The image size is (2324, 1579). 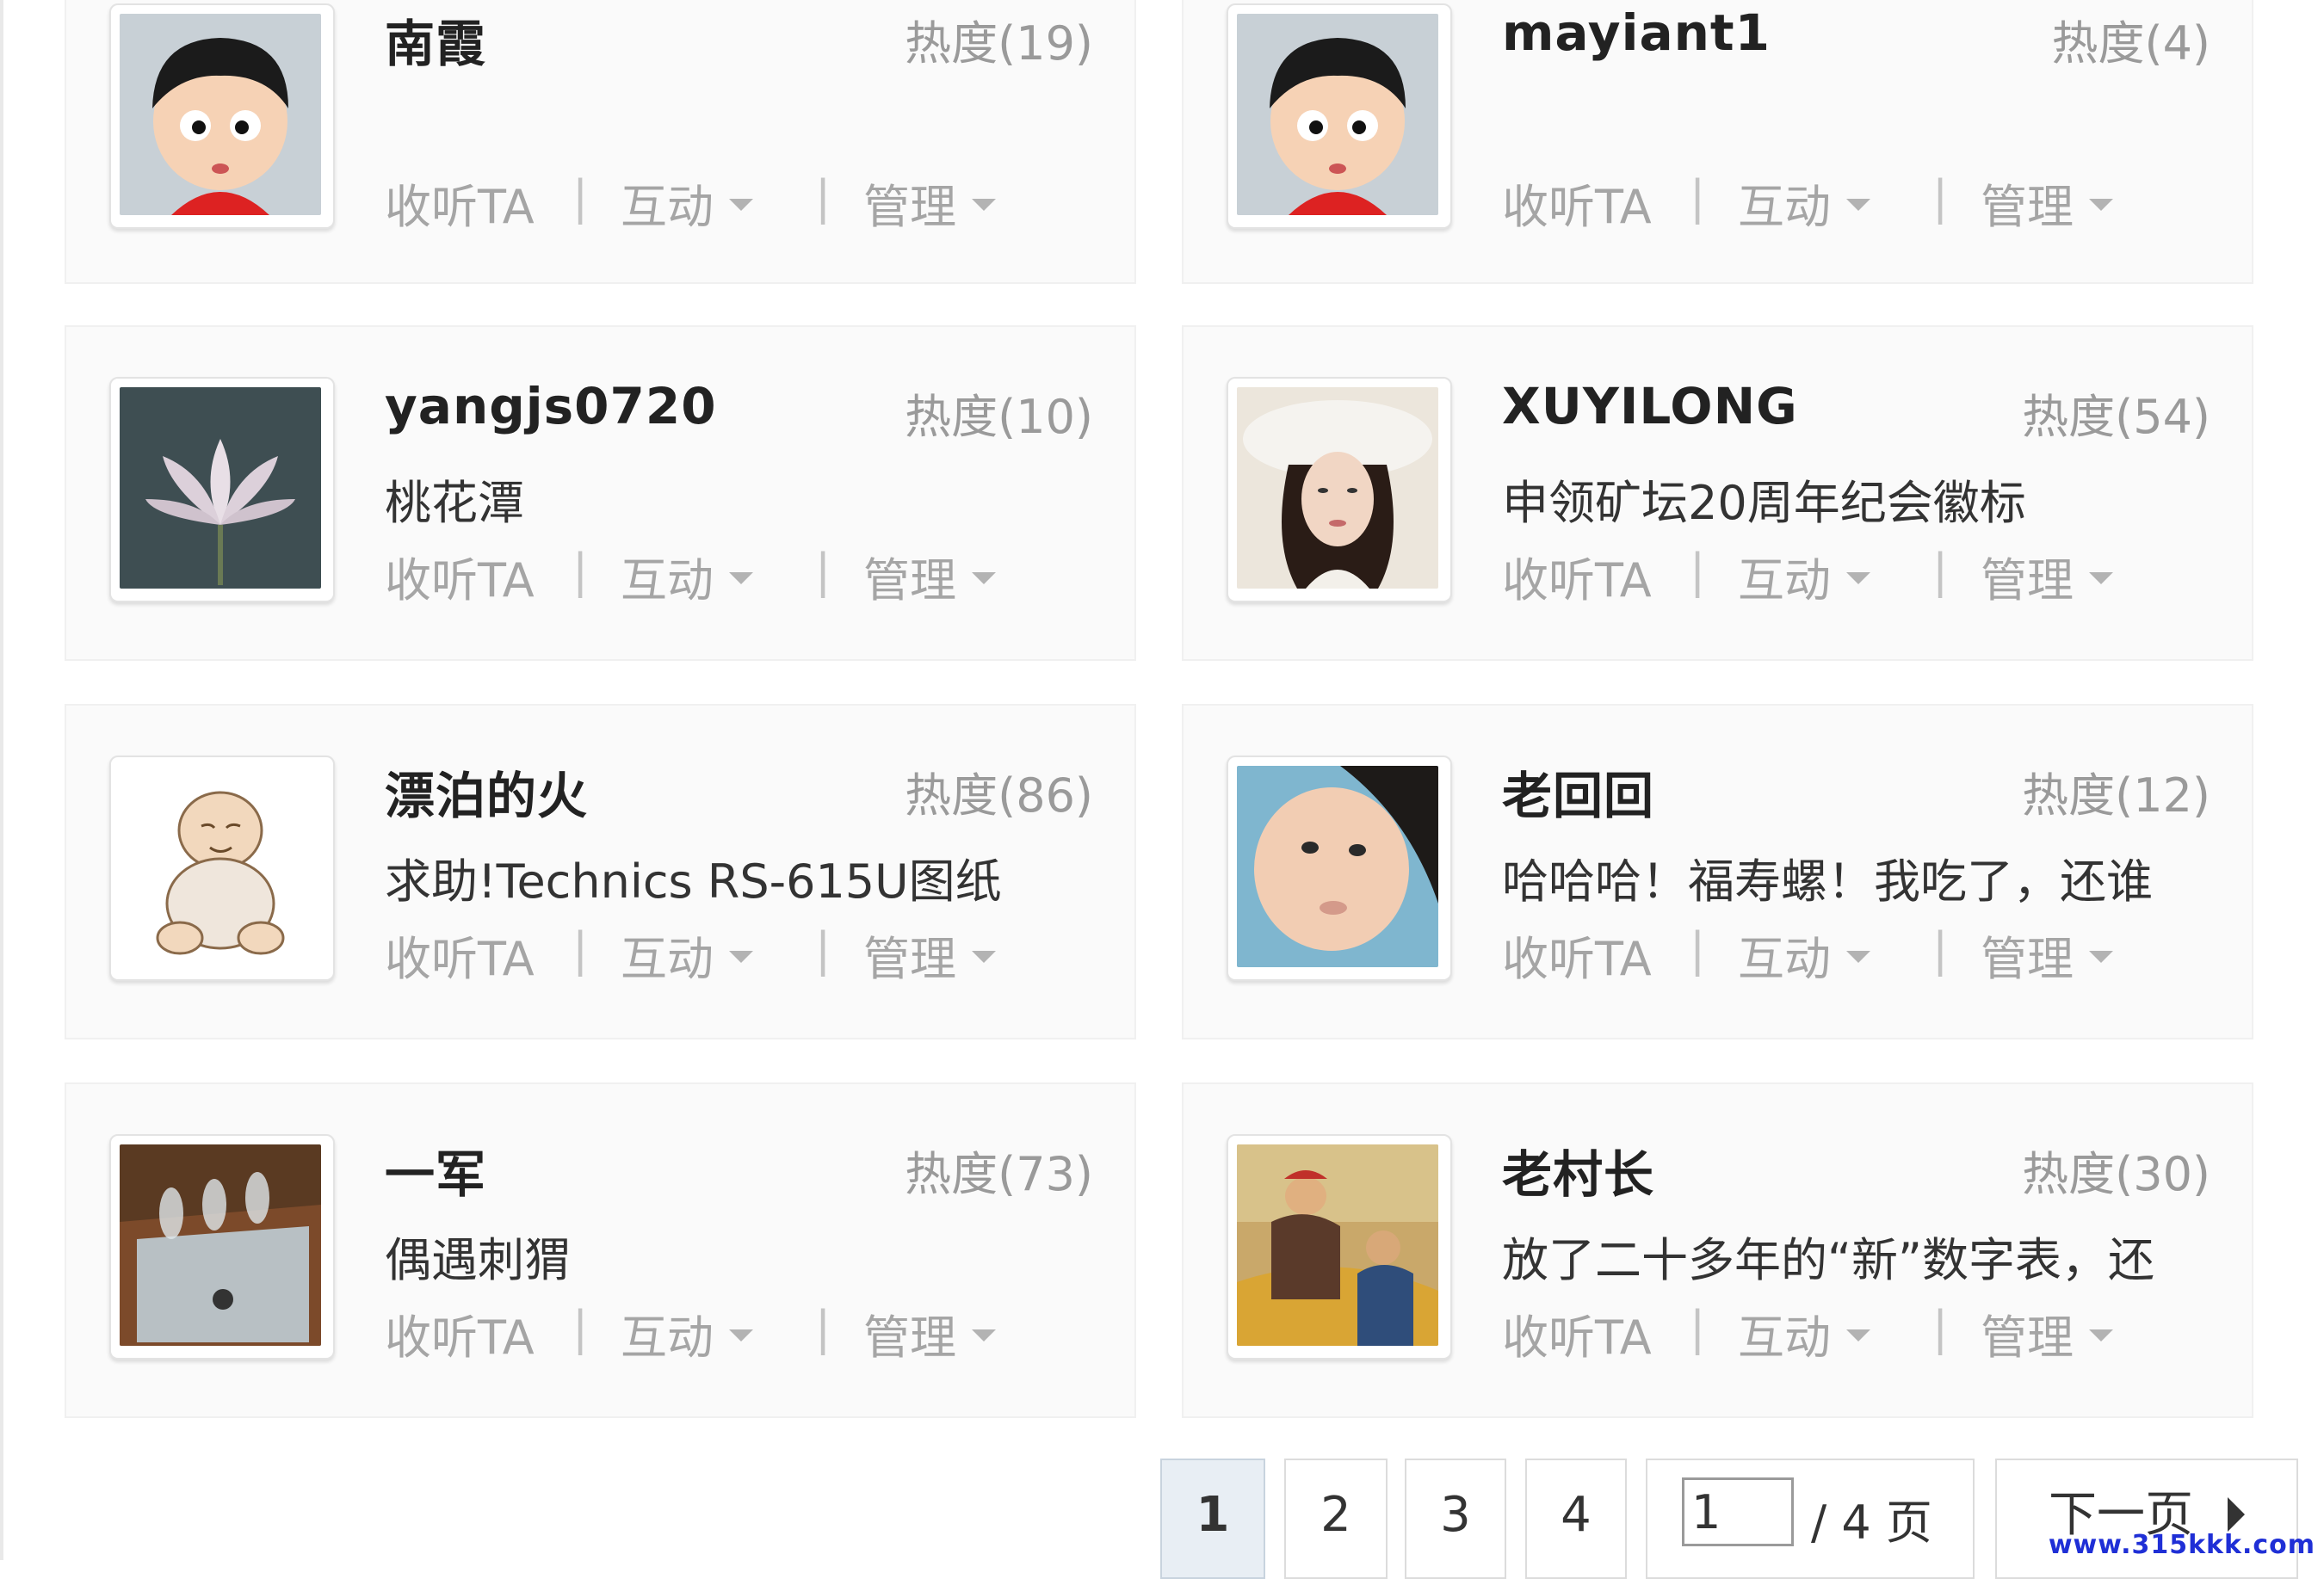 I want to click on latest-post: 偶遇刺猬, so click(x=478, y=1256).